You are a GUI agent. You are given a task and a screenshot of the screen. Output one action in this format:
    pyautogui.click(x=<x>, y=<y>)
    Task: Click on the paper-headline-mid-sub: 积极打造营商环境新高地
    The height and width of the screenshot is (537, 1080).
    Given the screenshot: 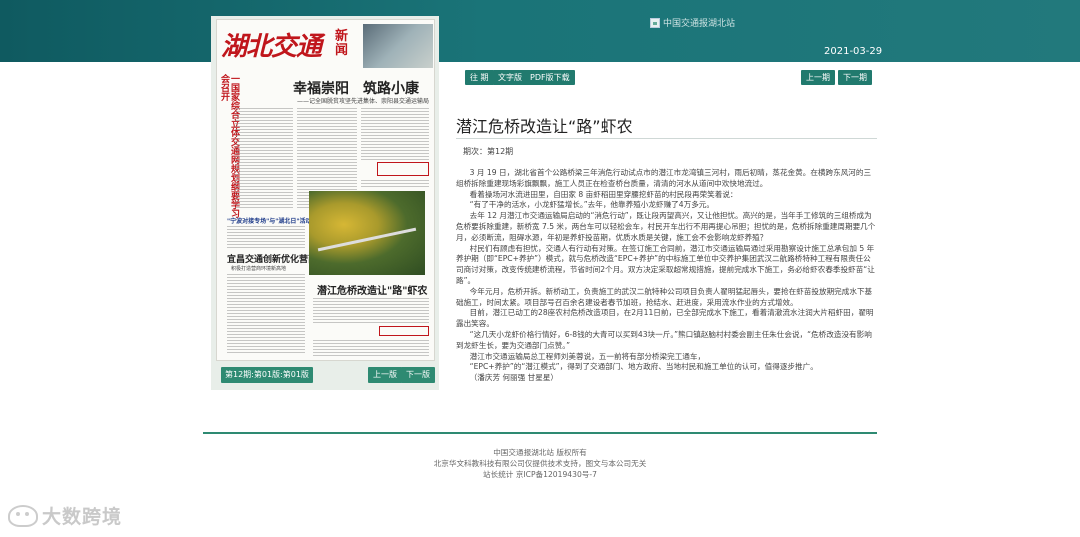 What is the action you would take?
    pyautogui.click(x=259, y=269)
    